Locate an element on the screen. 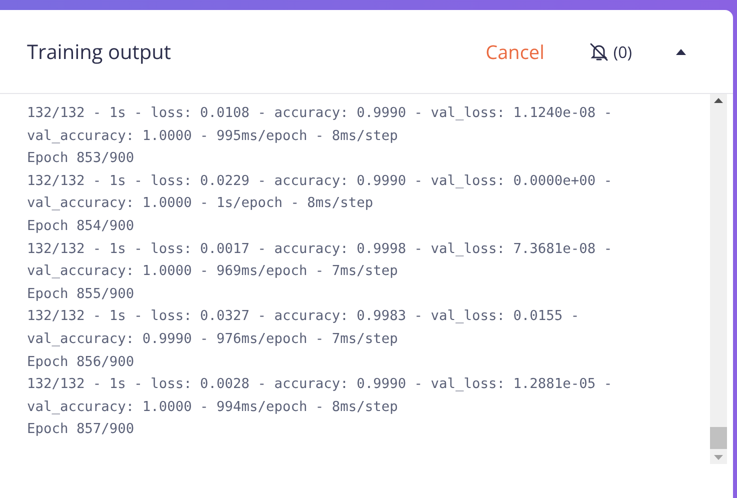 Image resolution: width=737 pixels, height=498 pixels. log-line: Epoch 854/900 is located at coordinates (81, 226).